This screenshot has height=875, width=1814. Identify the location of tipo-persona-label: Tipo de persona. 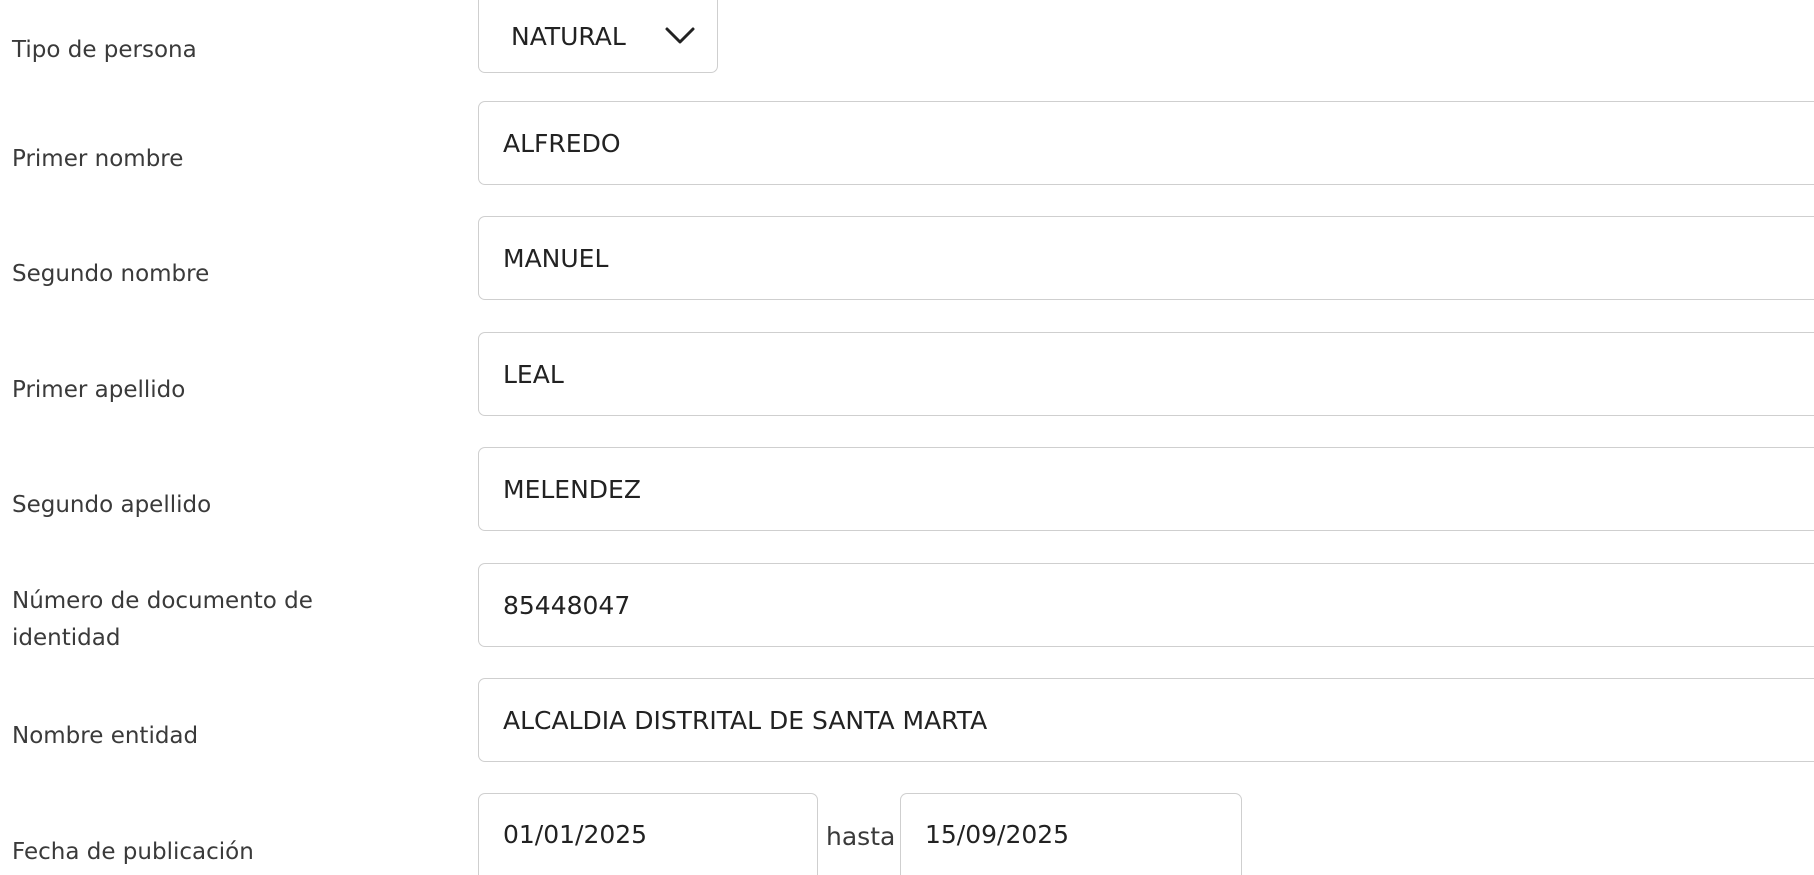
(104, 50).